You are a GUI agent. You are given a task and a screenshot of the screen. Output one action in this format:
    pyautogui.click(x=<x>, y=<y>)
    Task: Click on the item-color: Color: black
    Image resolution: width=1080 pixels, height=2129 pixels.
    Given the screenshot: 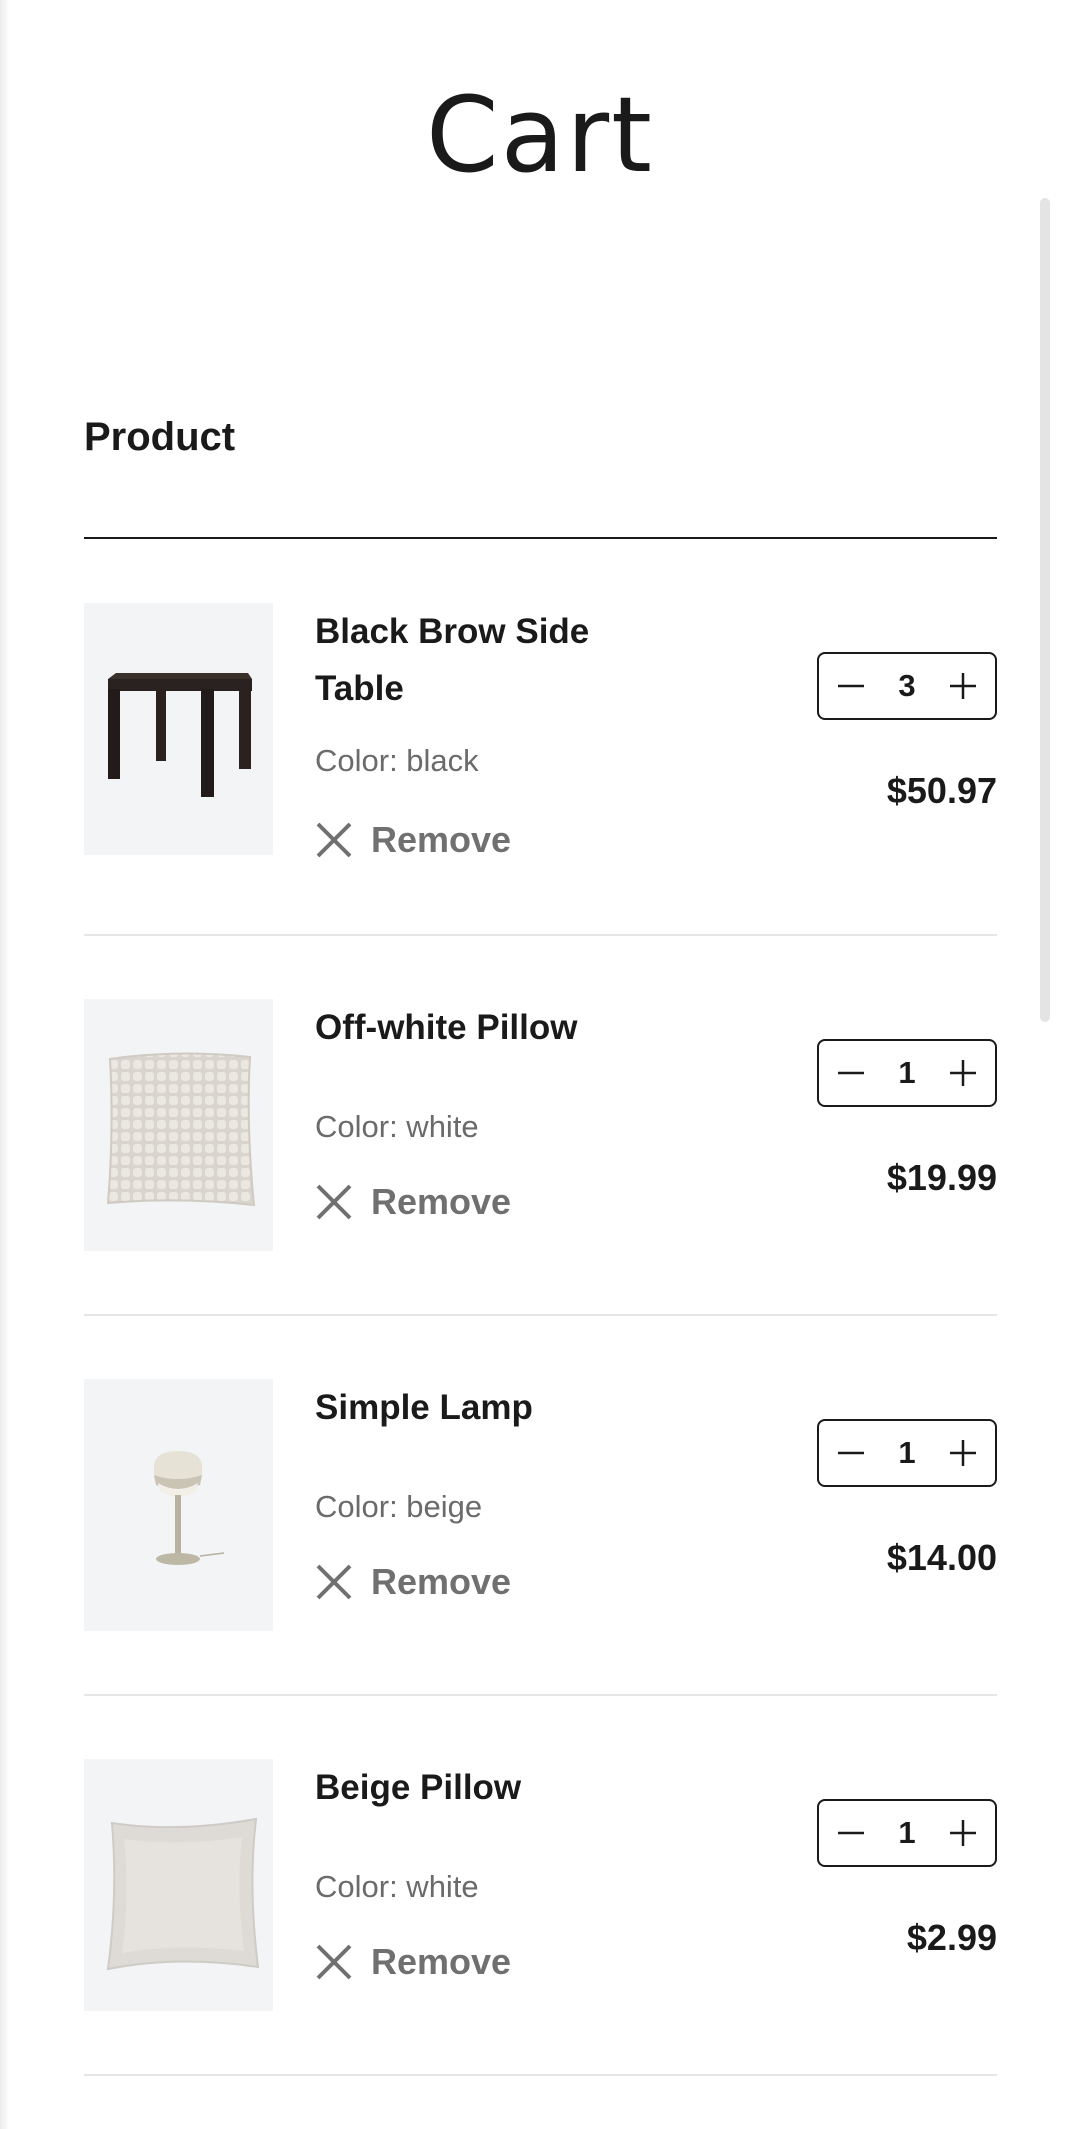 What is the action you would take?
    pyautogui.click(x=397, y=760)
    